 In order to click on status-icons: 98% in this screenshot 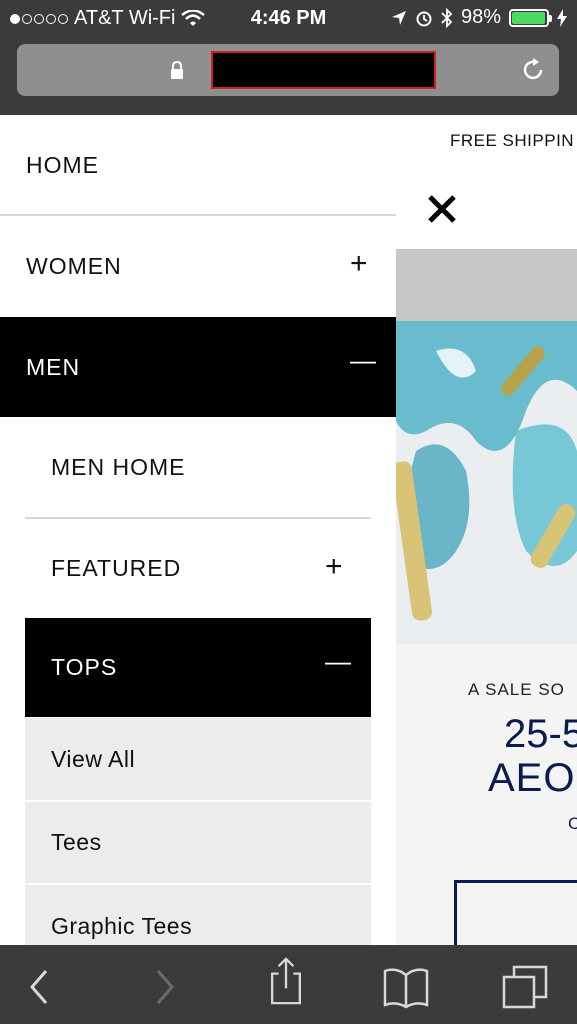, I will do `click(479, 17)`.